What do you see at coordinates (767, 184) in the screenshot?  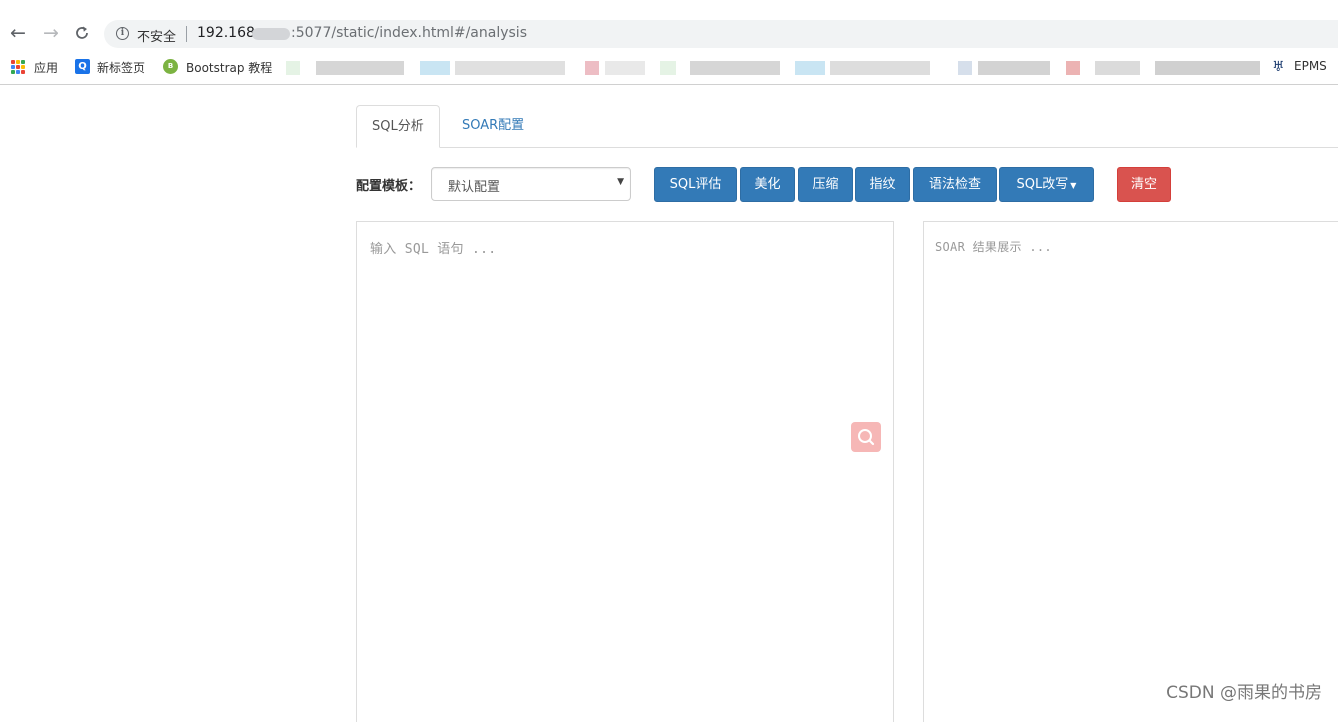 I see `beautify-button: 美化` at bounding box center [767, 184].